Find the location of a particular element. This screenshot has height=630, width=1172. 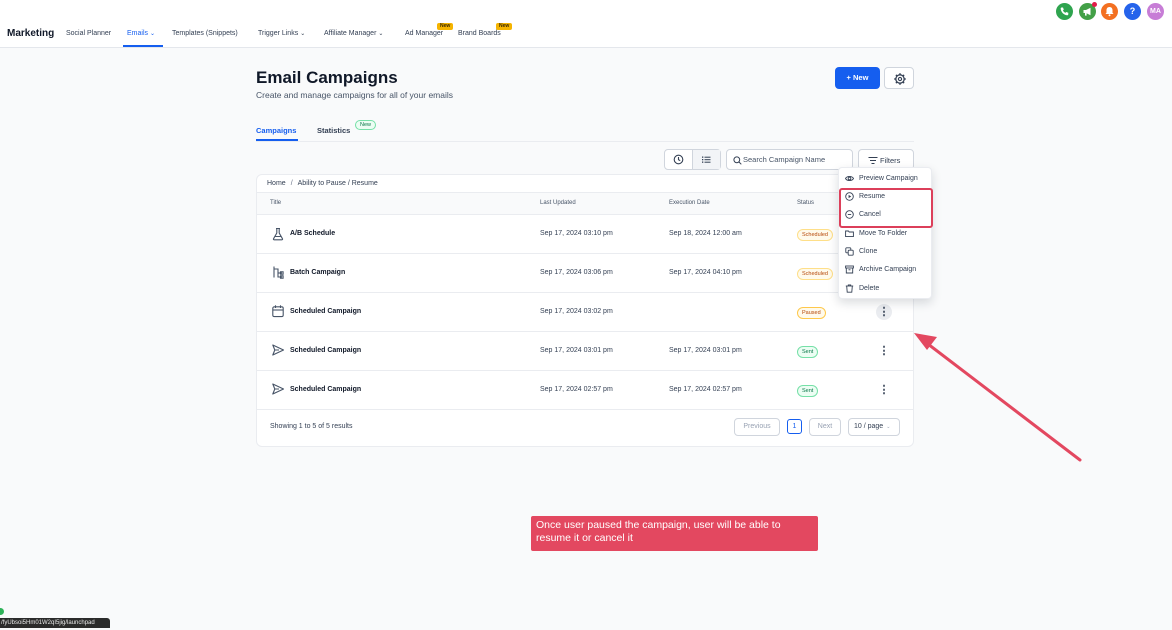

nav-trigger-links: Trigger Links ⌄ is located at coordinates (281, 33).